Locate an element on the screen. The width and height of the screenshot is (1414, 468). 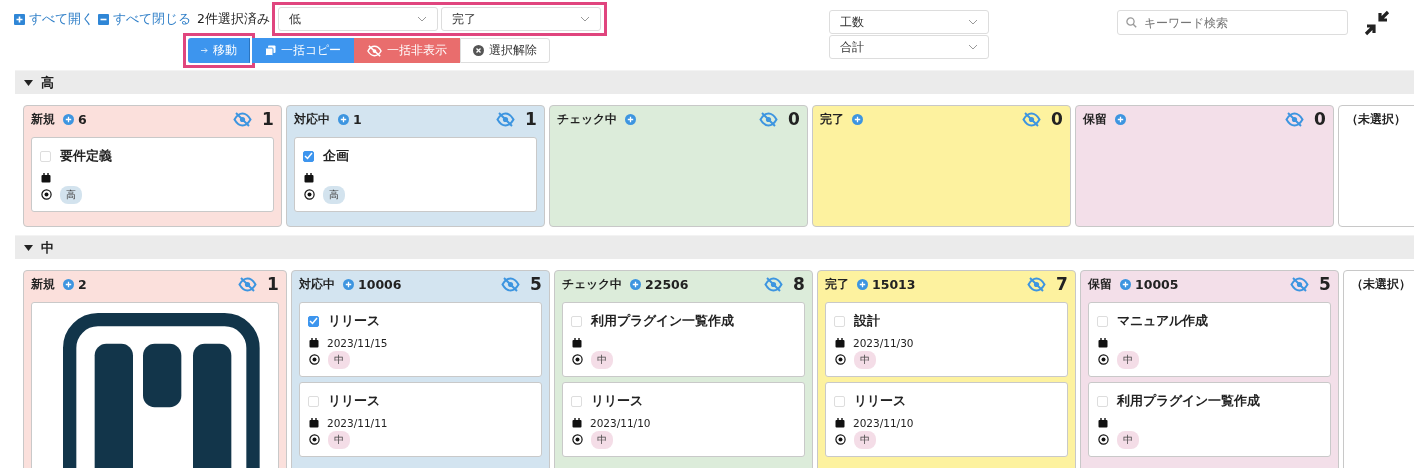
hidden-count: 1 is located at coordinates (273, 284).